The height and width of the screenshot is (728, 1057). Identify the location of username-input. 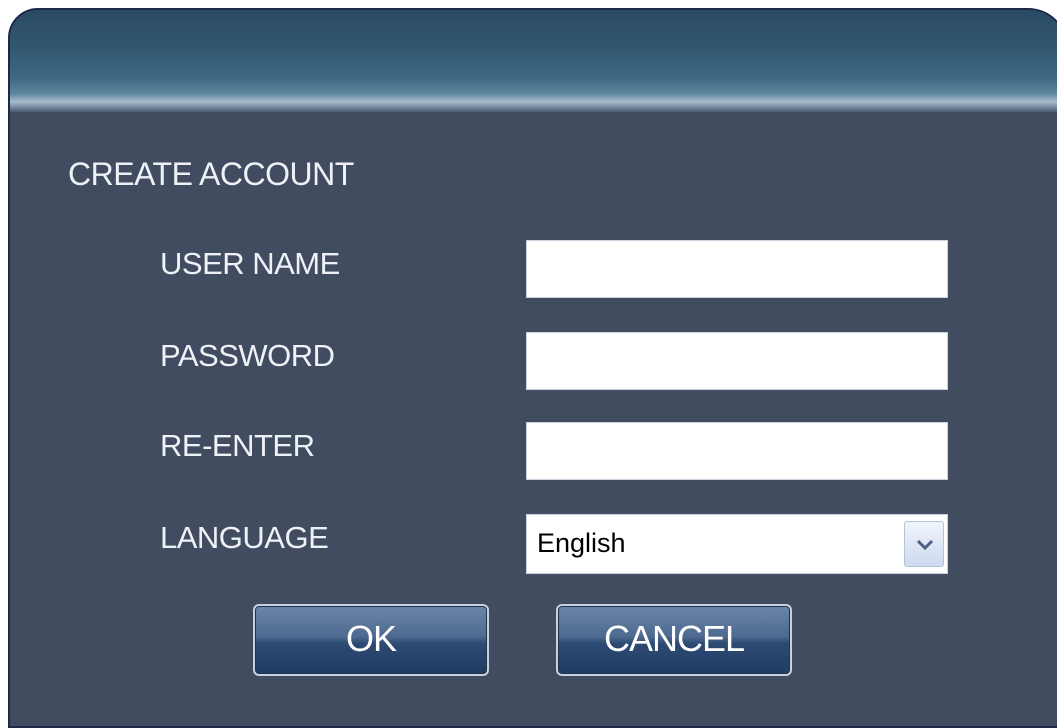
(737, 269).